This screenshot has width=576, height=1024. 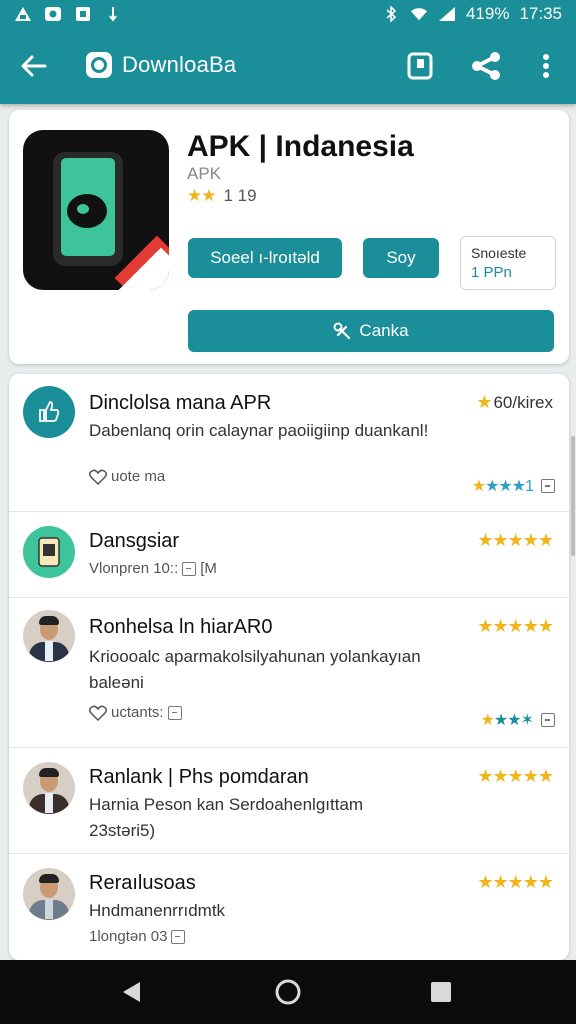 I want to click on share-button, so click(x=486, y=66).